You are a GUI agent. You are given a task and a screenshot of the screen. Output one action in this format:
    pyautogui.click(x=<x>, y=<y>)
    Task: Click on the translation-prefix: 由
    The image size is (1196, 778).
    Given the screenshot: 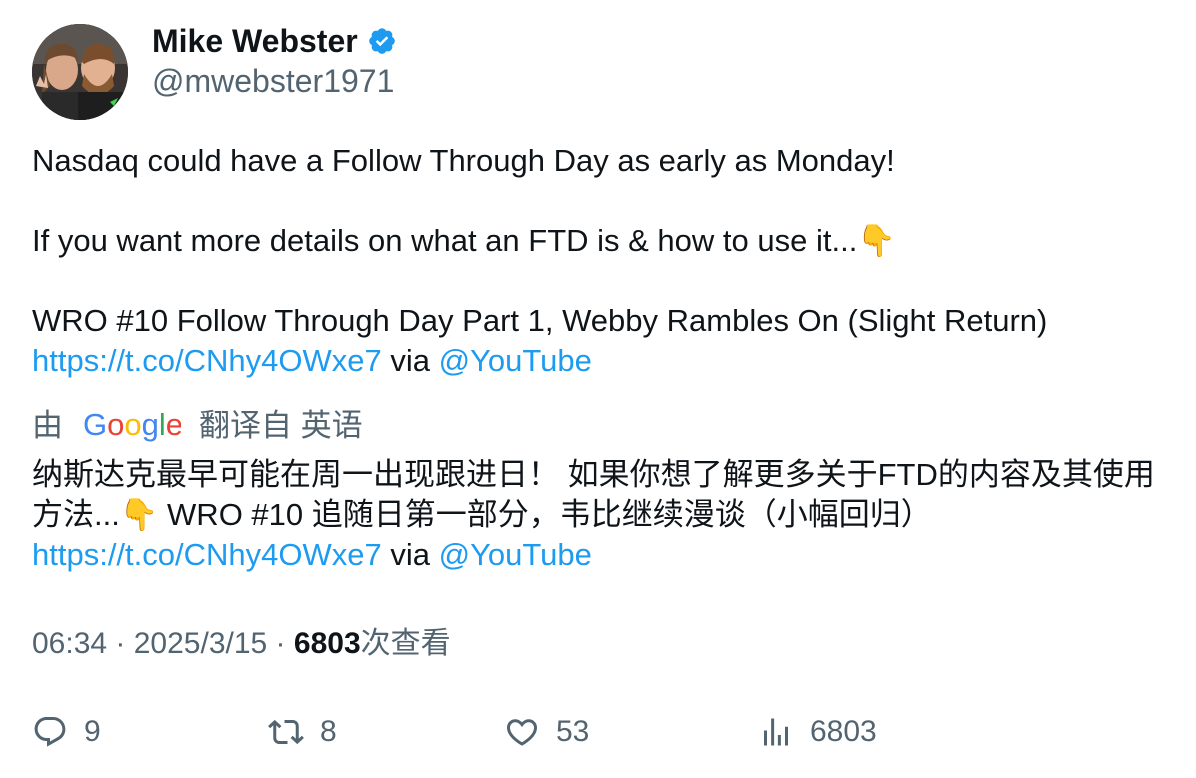 What is the action you would take?
    pyautogui.click(x=47, y=425)
    